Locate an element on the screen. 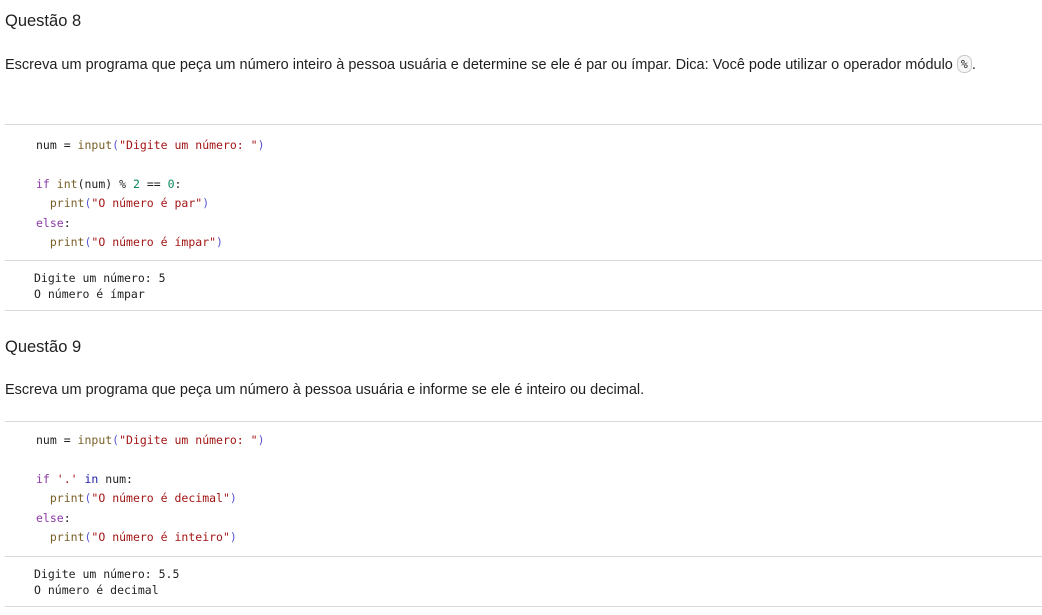  output-line: Digite um número: 5 is located at coordinates (100, 278).